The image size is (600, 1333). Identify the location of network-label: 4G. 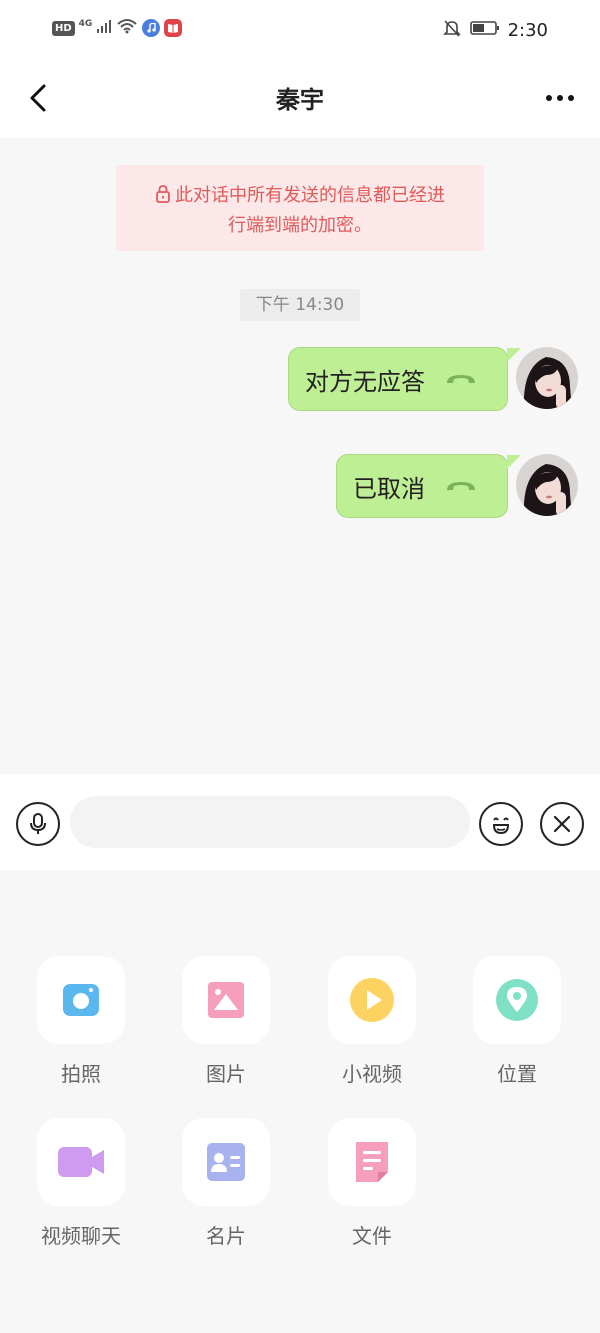
(85, 24).